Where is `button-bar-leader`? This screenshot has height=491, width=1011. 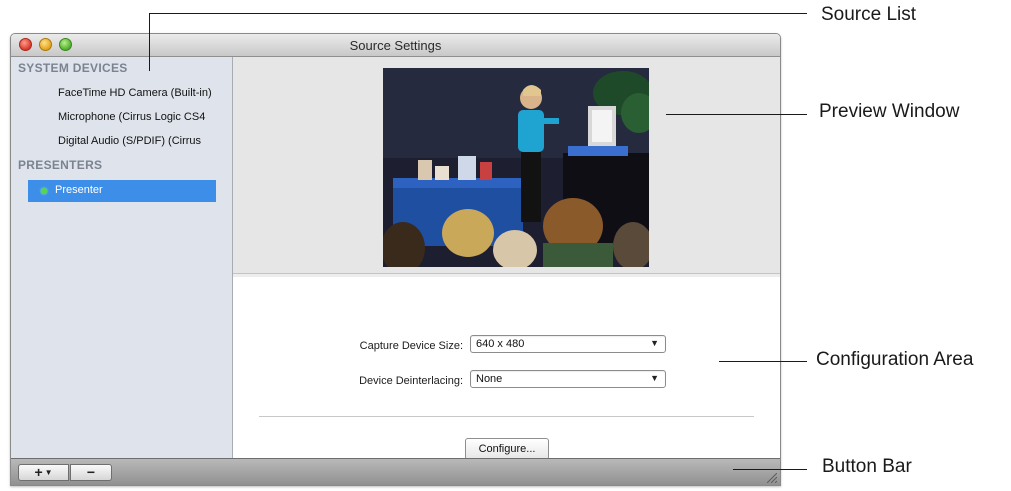
button-bar-leader is located at coordinates (770, 469).